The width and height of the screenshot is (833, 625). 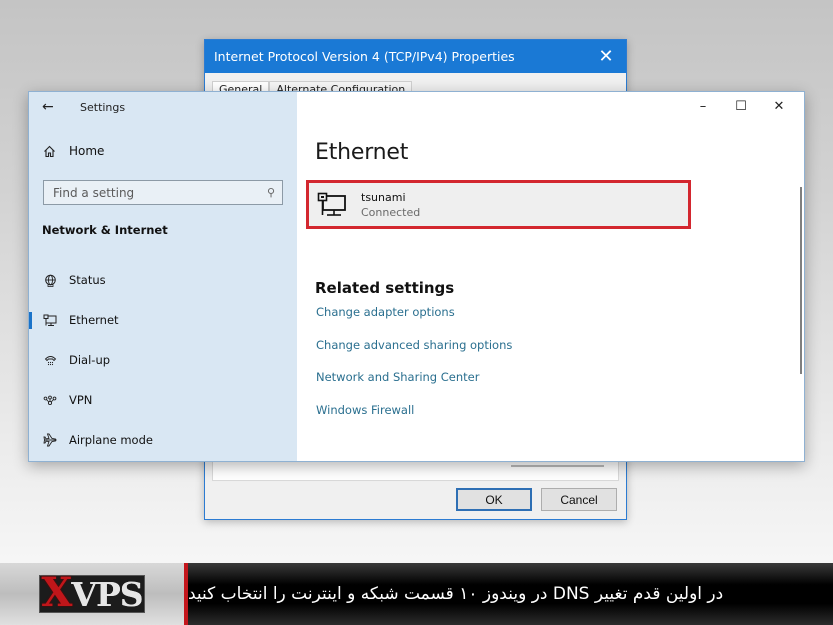 I want to click on xvps-logo: X VPS, so click(x=92, y=592).